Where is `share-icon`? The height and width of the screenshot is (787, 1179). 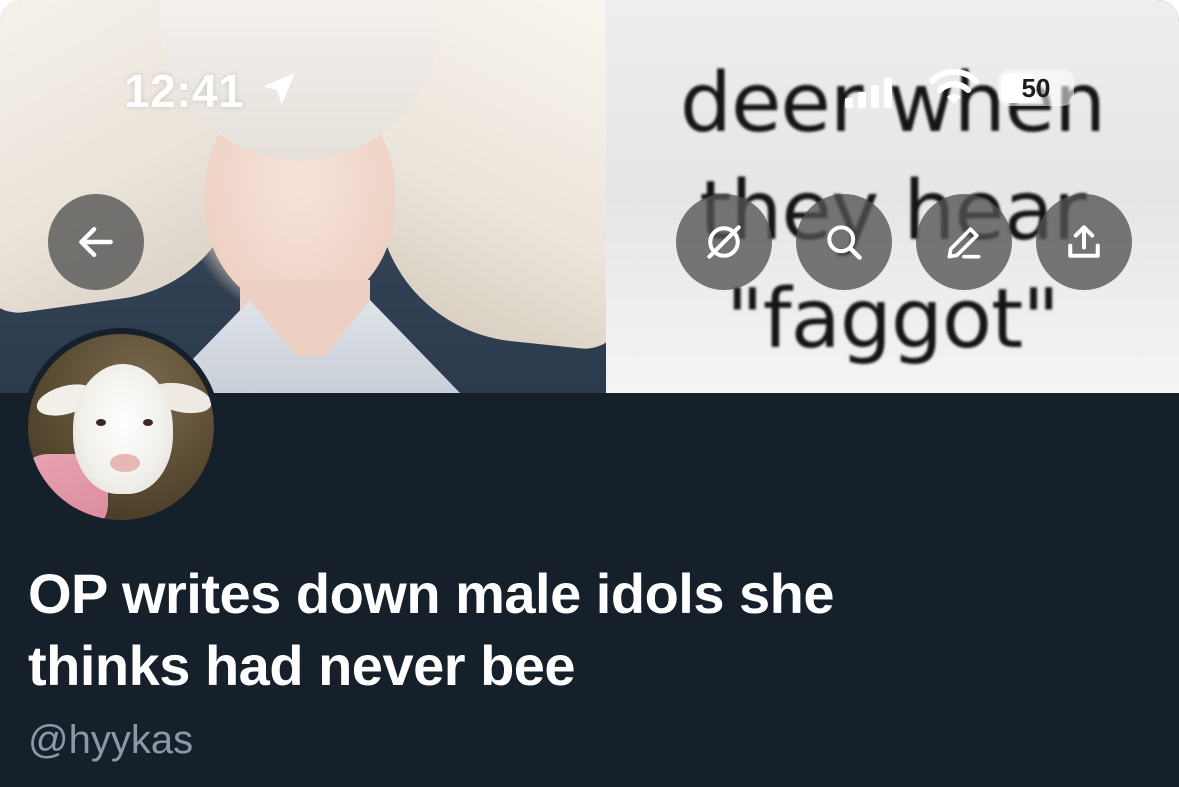 share-icon is located at coordinates (1084, 241).